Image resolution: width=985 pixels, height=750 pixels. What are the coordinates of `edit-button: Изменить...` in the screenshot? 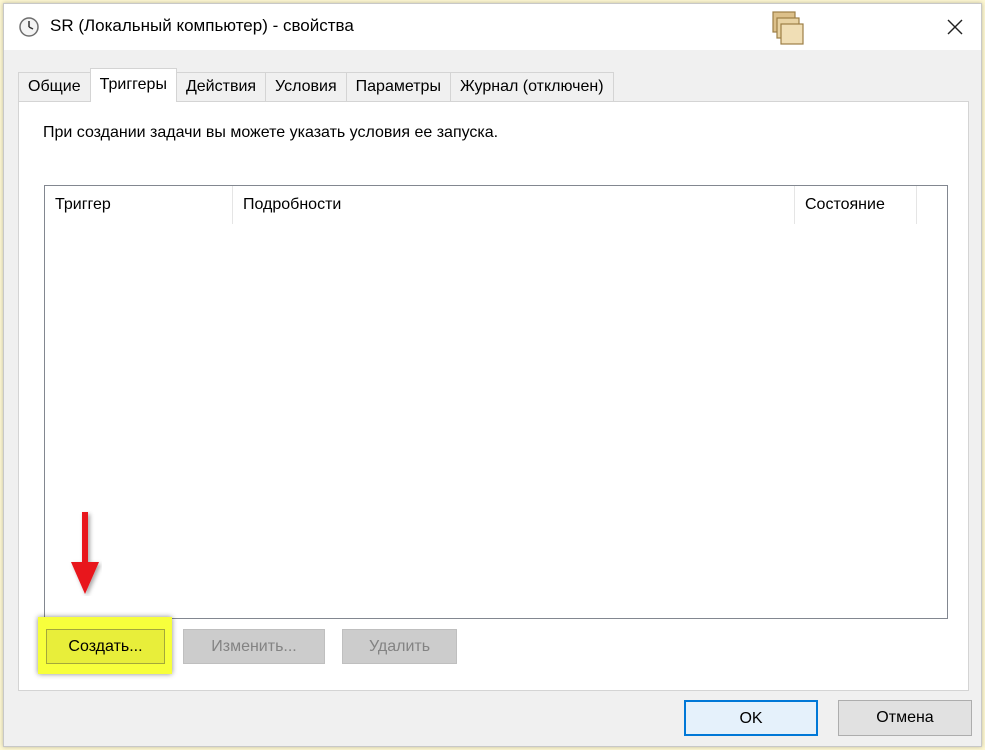 It's located at (254, 646).